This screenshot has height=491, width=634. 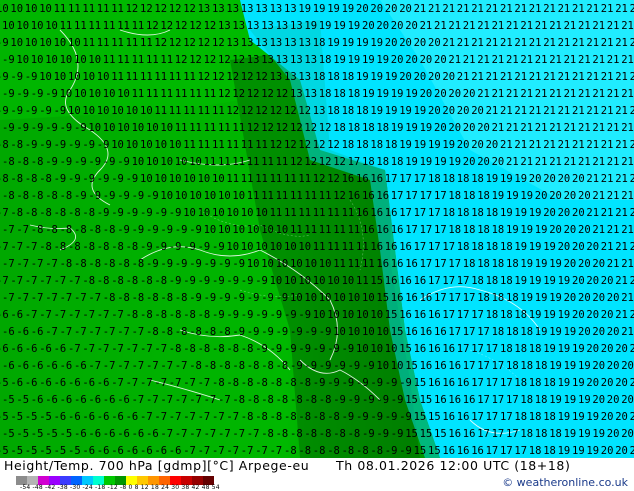 What do you see at coordinates (565, 482) in the screenshot?
I see `credit-link: © weatheronline.co.uk` at bounding box center [565, 482].